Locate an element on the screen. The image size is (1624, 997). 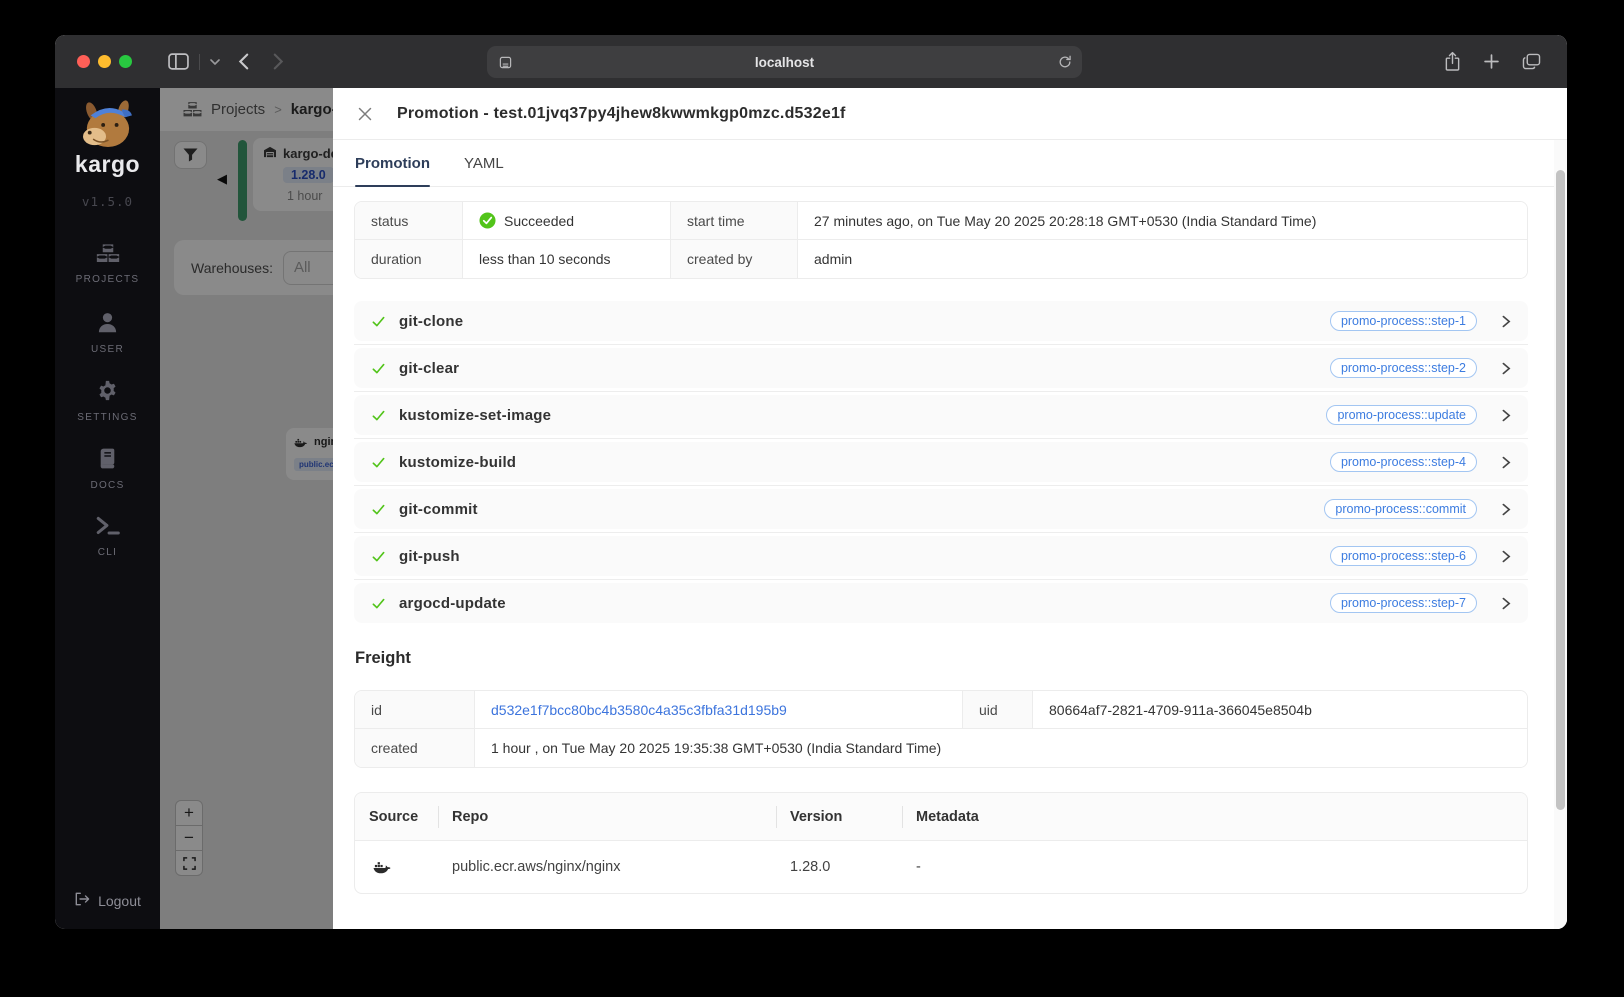
step-badge: promo-process::step-2 is located at coordinates (1403, 368).